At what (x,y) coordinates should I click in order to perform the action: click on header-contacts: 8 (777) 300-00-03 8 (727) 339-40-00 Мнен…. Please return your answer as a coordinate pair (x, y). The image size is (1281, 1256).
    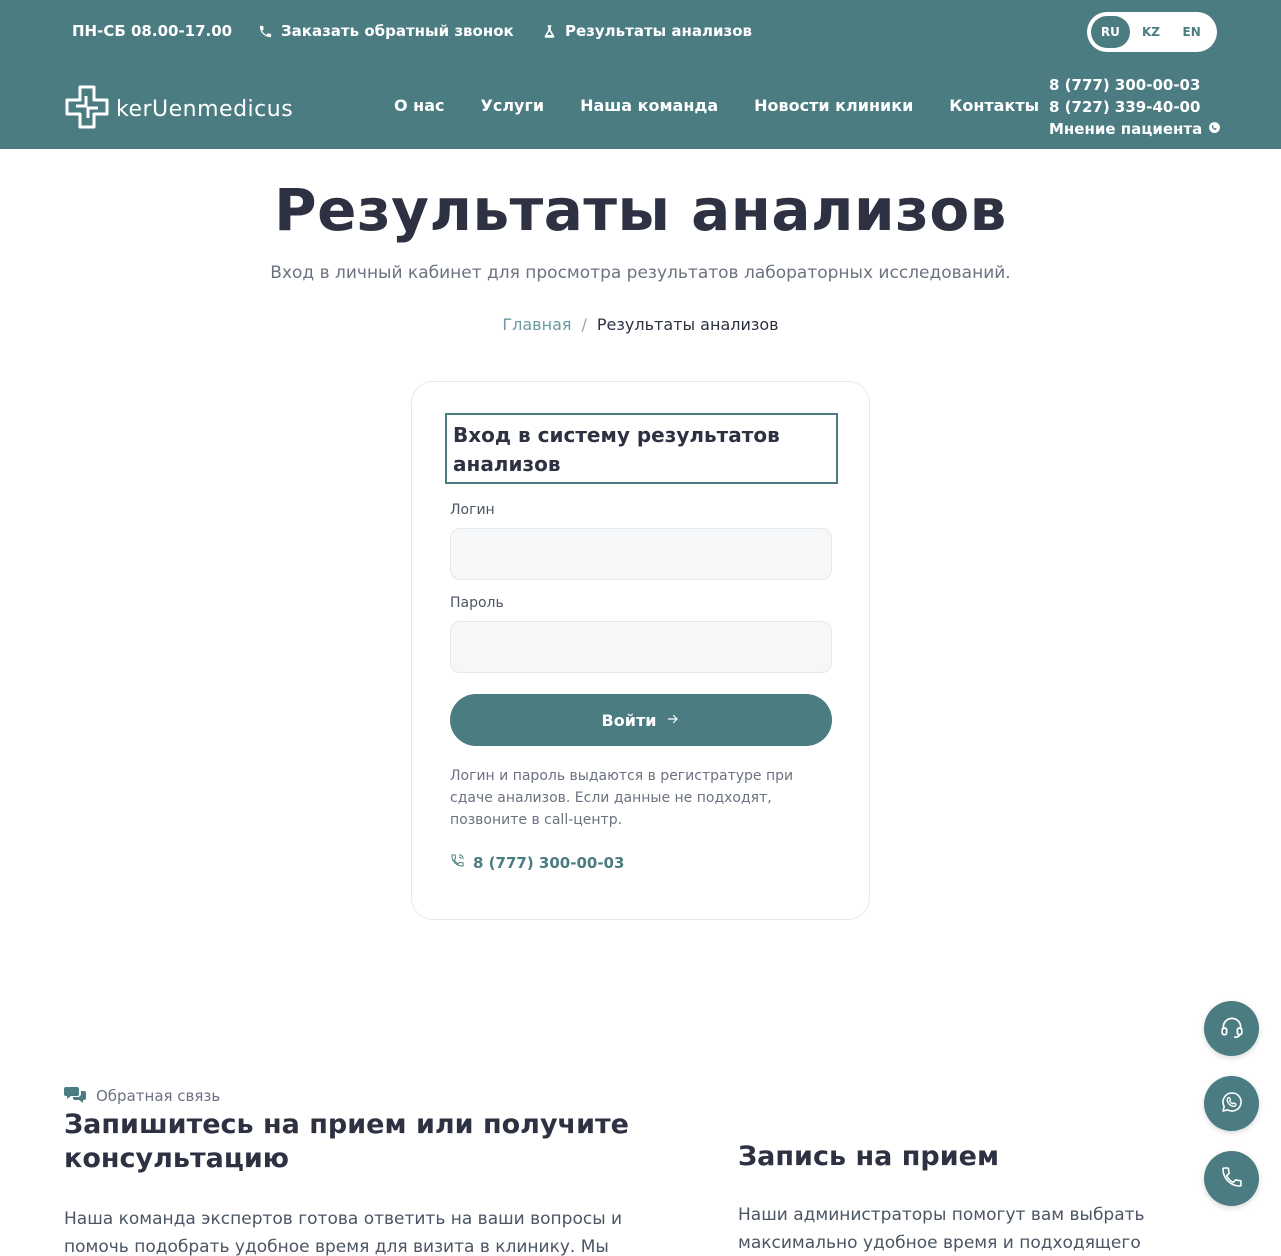
    Looking at the image, I should click on (1135, 107).